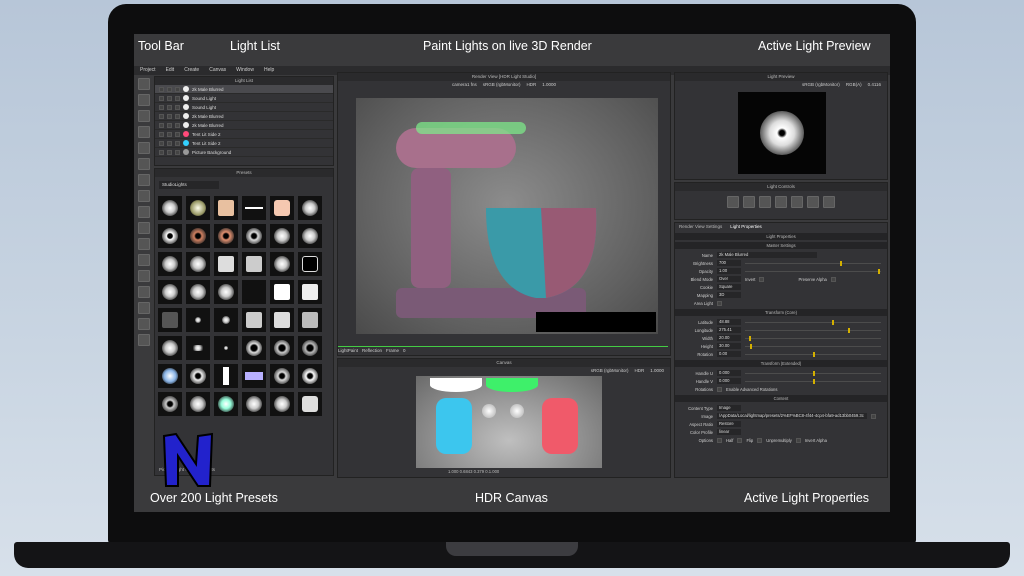 The image size is (1024, 576). What do you see at coordinates (502, 85) in the screenshot?
I see `colorspace-select: sRGB (rgbMonitor)` at bounding box center [502, 85].